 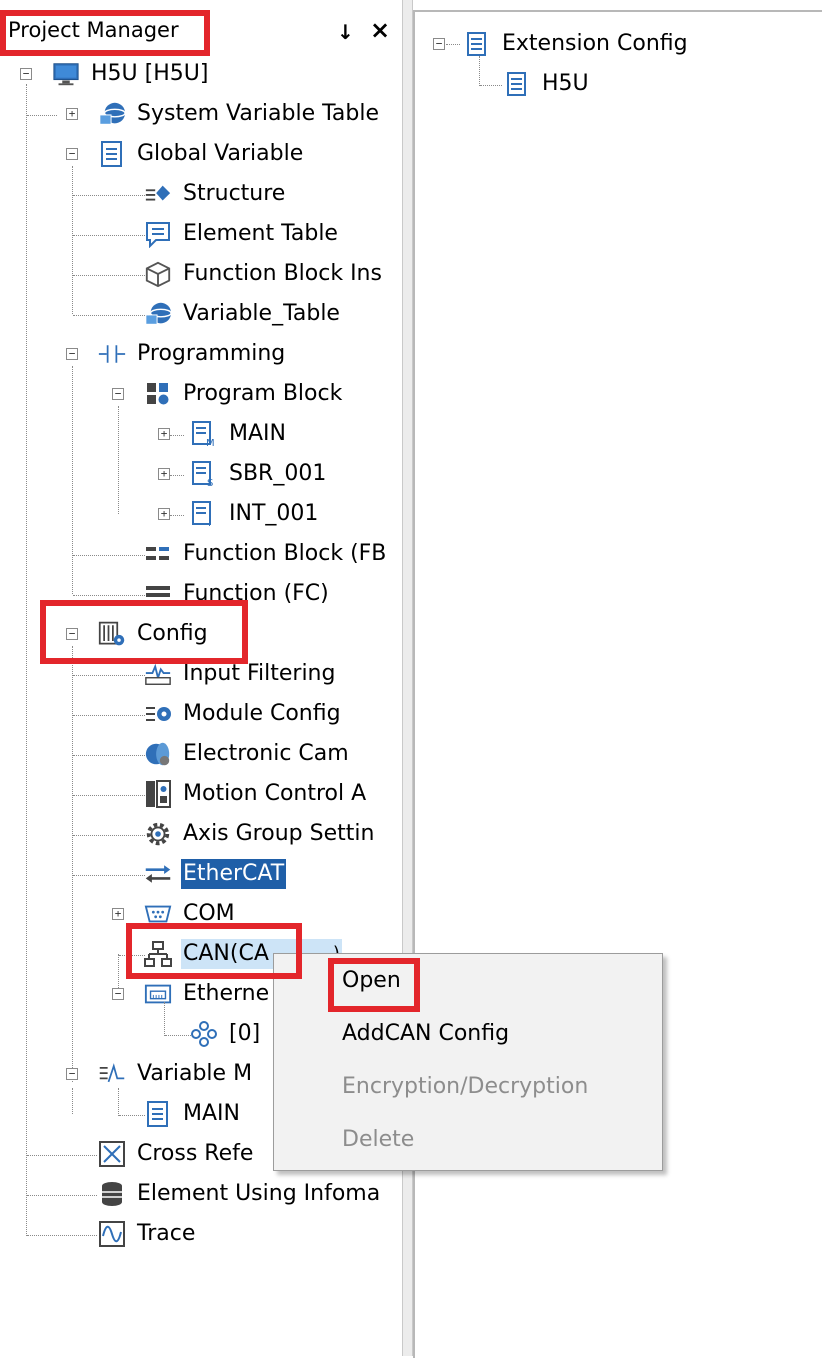 I want to click on tree-node-function-block-instance: Function Block Ins, so click(x=264, y=274).